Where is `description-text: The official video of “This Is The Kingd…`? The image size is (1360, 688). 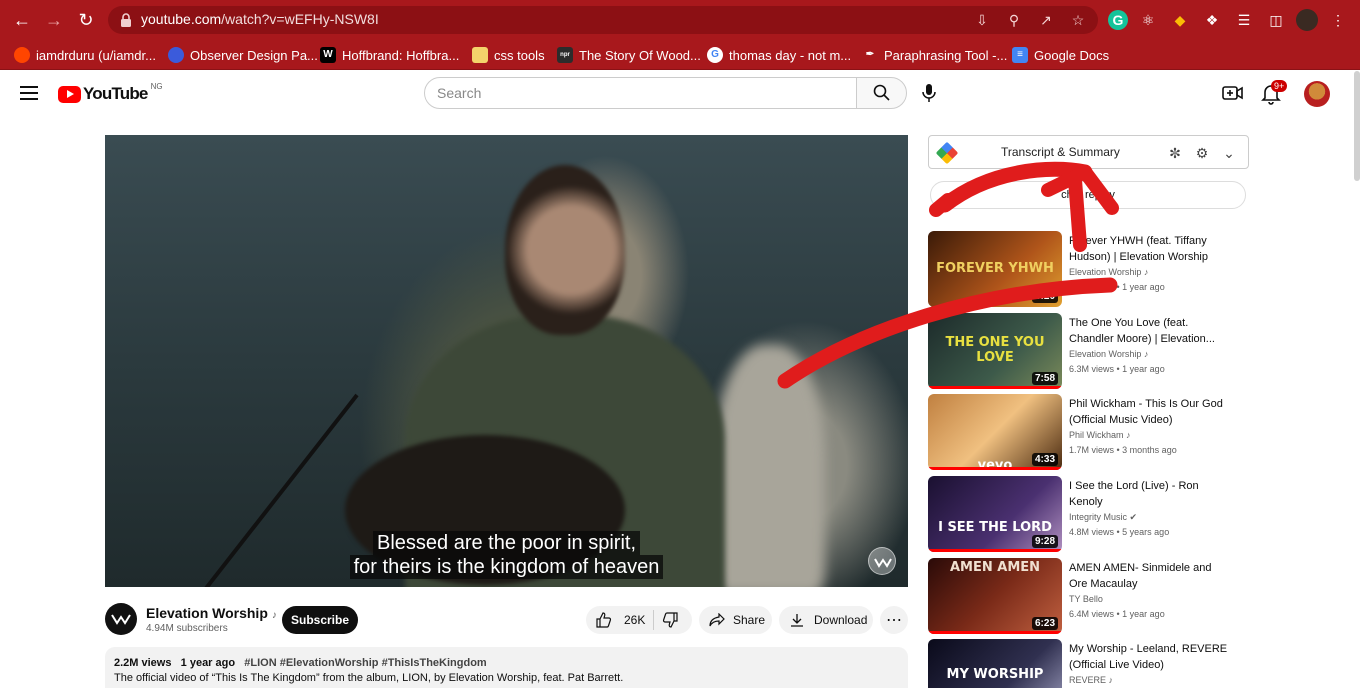
description-text: The official video of “This Is The Kingd… is located at coordinates (369, 678).